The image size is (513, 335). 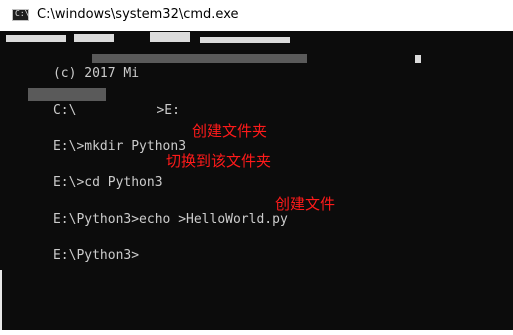 I want to click on cmd-icon-glyph: C:\, so click(x=22, y=13).